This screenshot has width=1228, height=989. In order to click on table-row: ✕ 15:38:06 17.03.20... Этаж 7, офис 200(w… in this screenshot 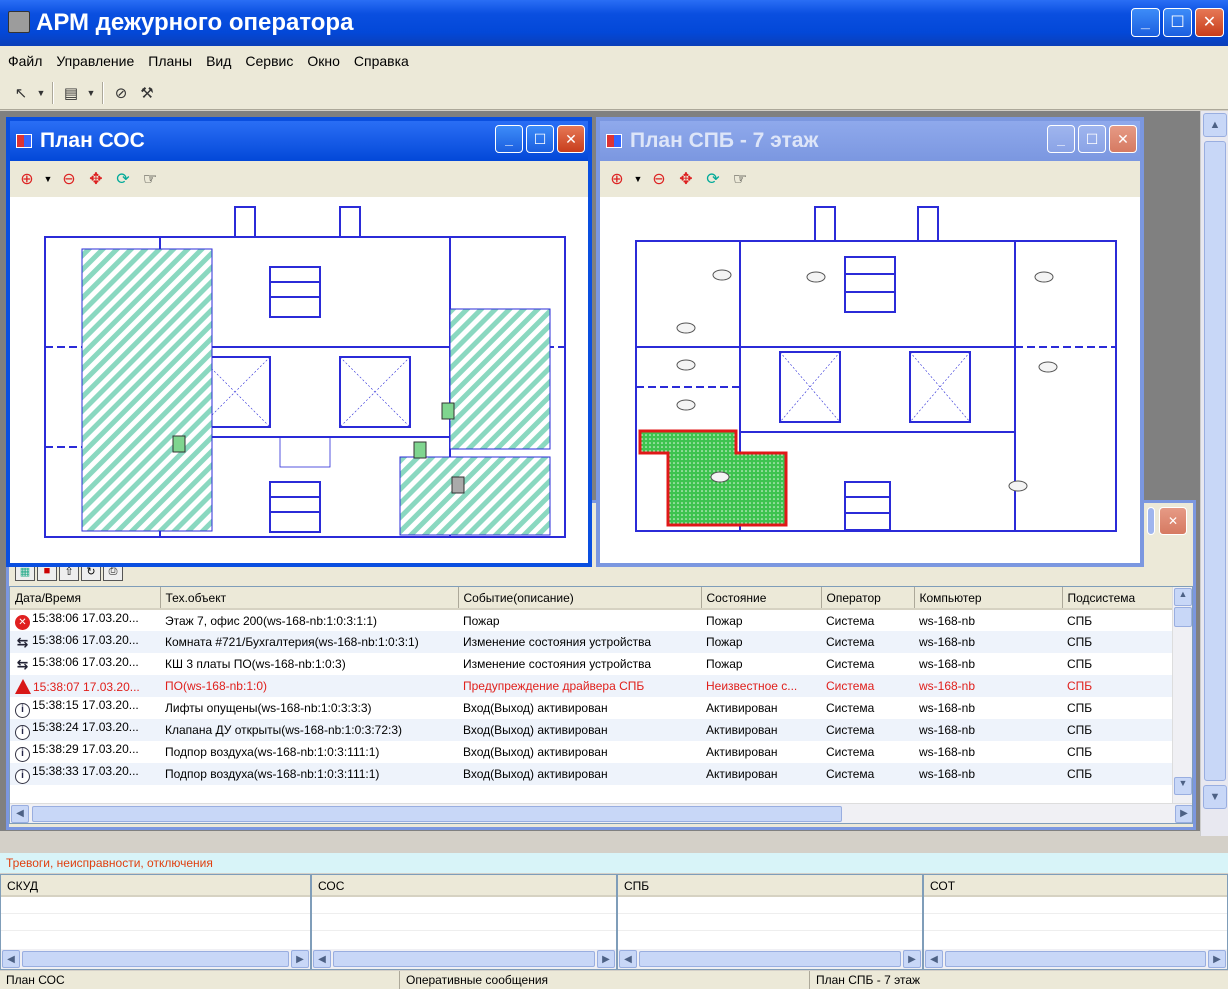, I will do `click(591, 620)`.